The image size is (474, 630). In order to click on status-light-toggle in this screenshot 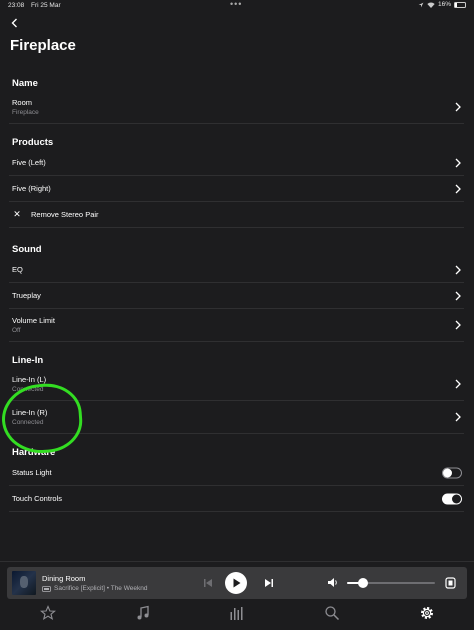, I will do `click(452, 472)`.